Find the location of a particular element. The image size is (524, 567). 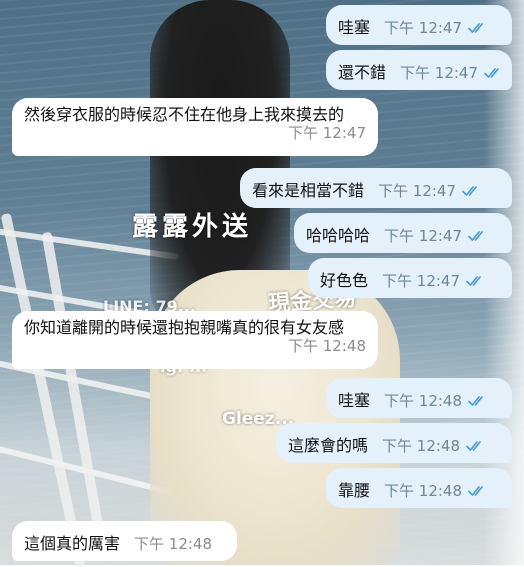

outgoing-message: 這麼會的嗎 下午 12:48 is located at coordinates (394, 443).